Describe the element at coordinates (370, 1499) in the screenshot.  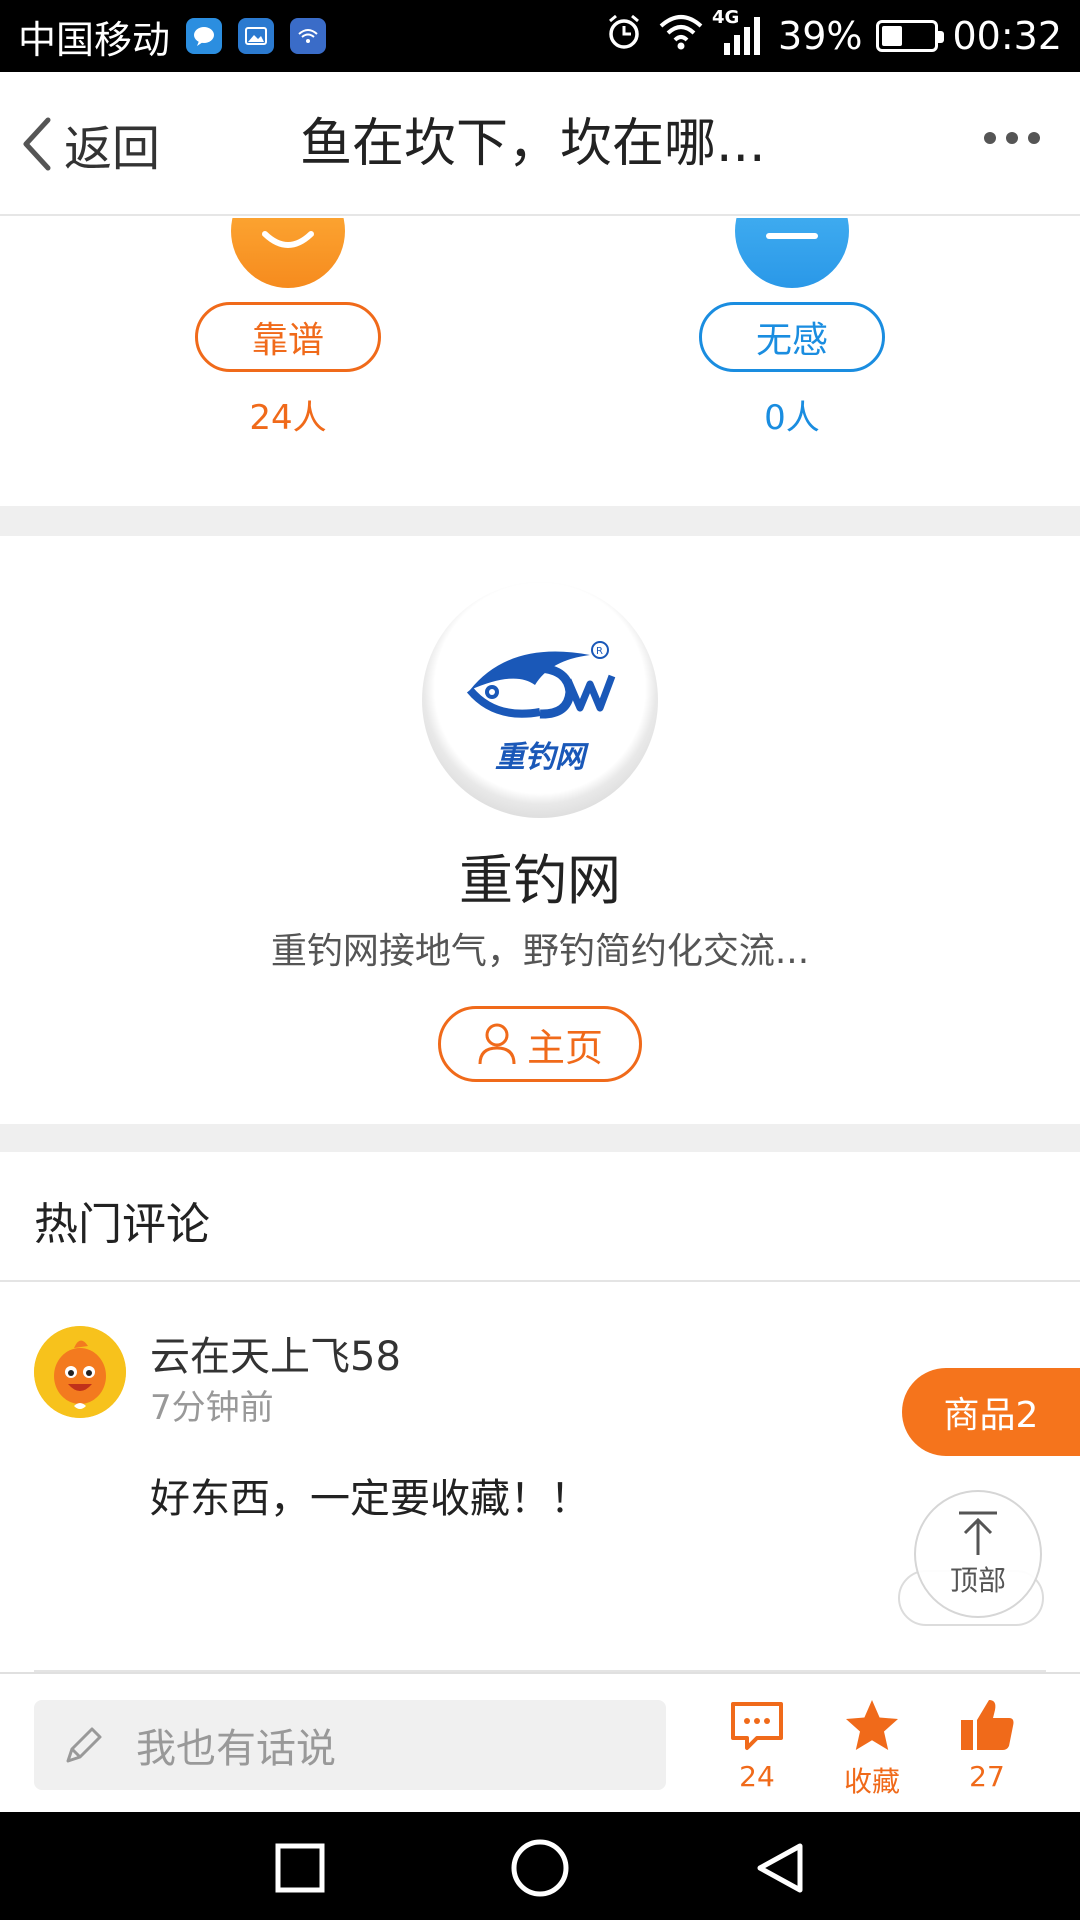
I see `comment-text: 好东西，一定要收藏！！` at that location.